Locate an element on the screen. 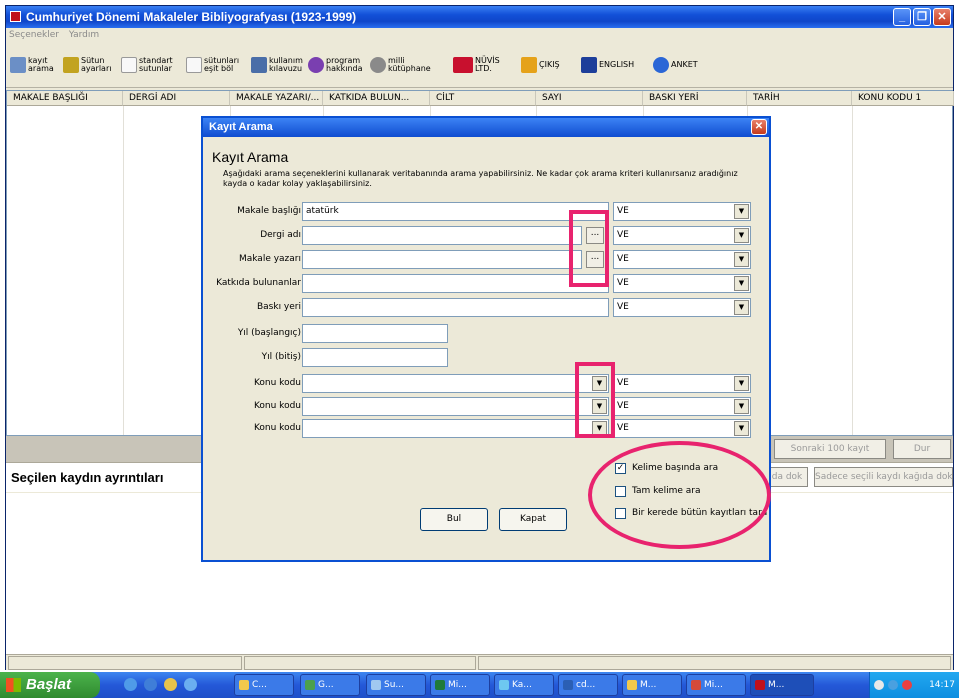  baski-yeri-input is located at coordinates (455, 307).